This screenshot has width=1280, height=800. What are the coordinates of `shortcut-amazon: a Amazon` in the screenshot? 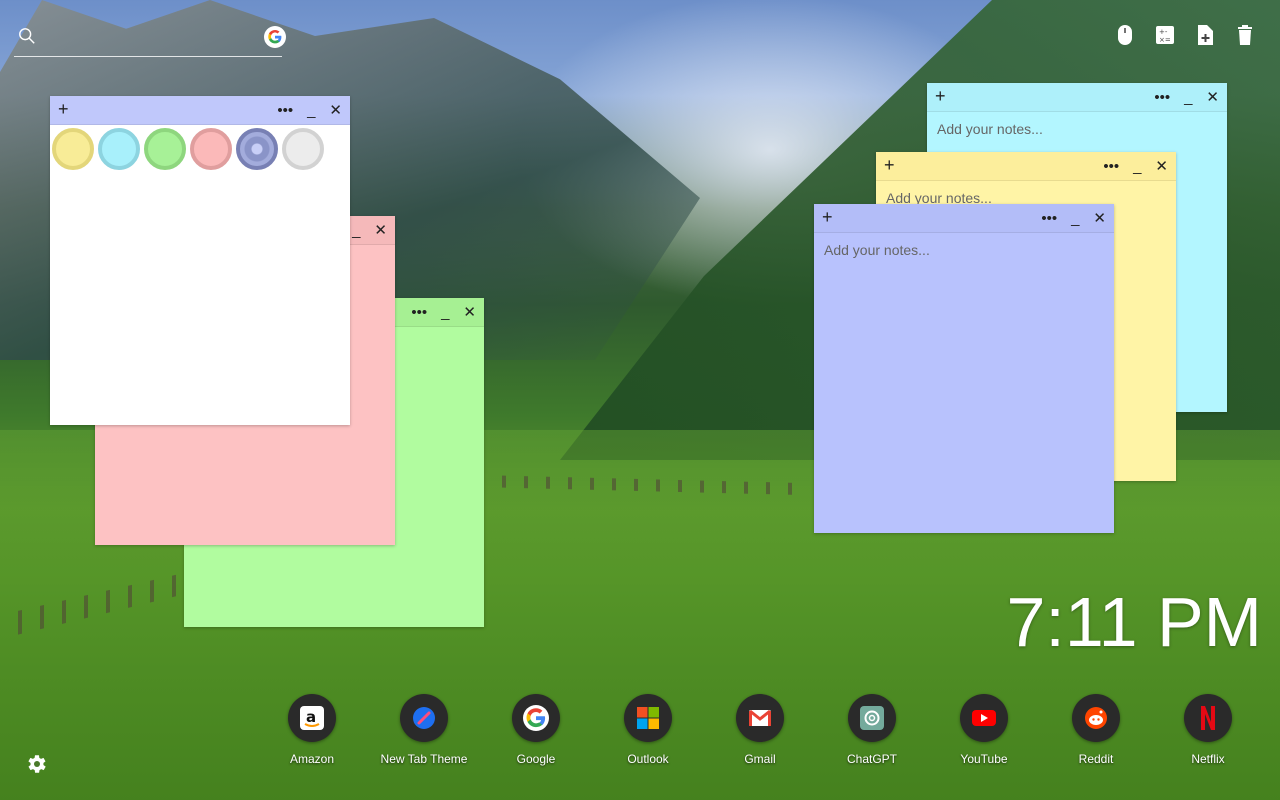 It's located at (312, 730).